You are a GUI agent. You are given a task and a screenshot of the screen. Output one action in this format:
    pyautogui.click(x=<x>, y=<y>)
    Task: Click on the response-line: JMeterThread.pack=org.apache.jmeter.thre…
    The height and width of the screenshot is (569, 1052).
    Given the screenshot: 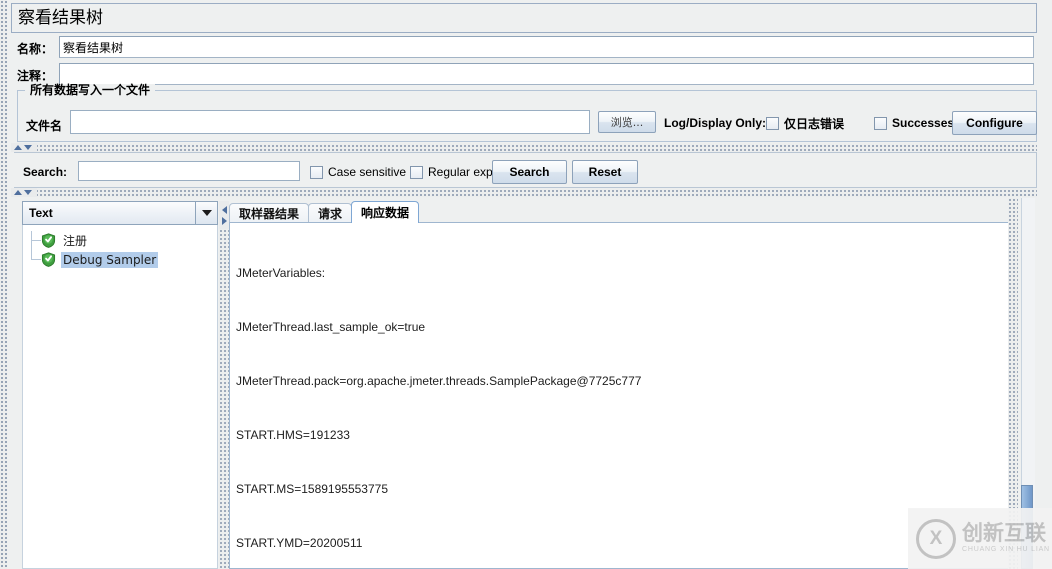 What is the action you would take?
    pyautogui.click(x=439, y=381)
    